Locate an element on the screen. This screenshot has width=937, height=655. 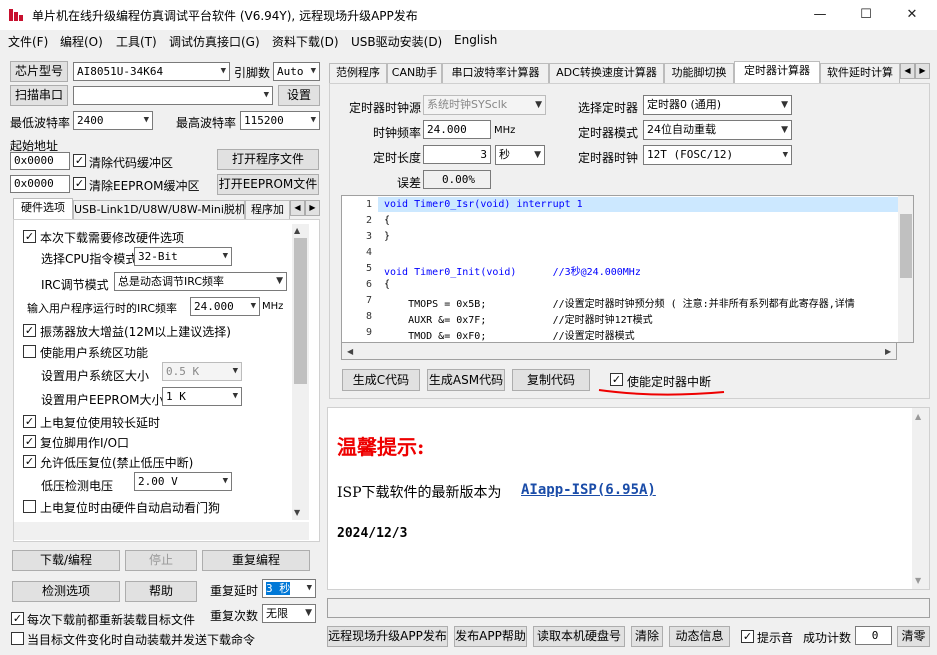
clock-source-select: 系统时钟SYSclk ▼ is located at coordinates (484, 105).